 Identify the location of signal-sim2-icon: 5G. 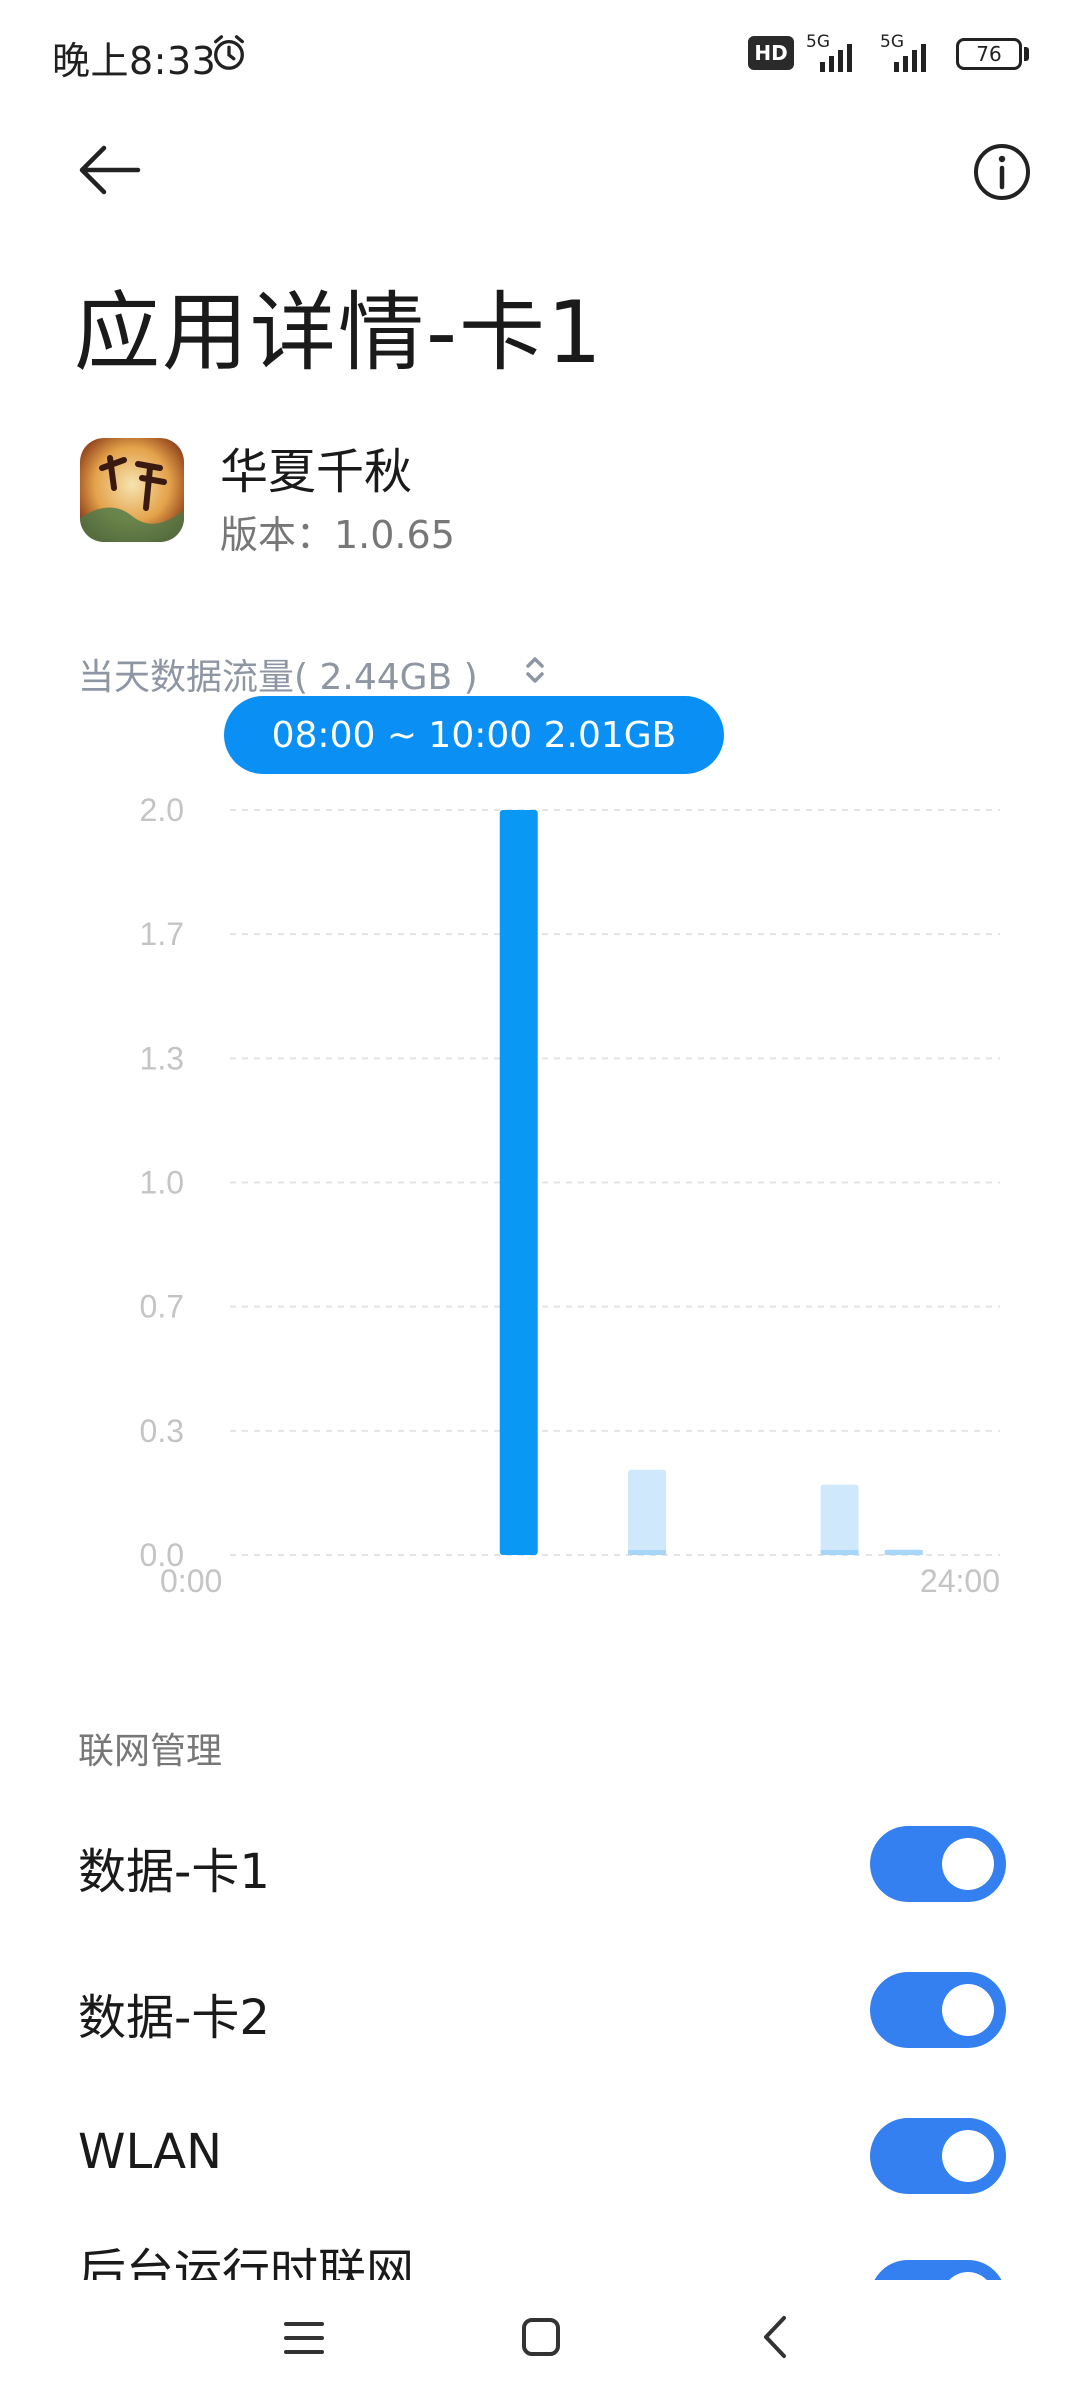
(910, 52).